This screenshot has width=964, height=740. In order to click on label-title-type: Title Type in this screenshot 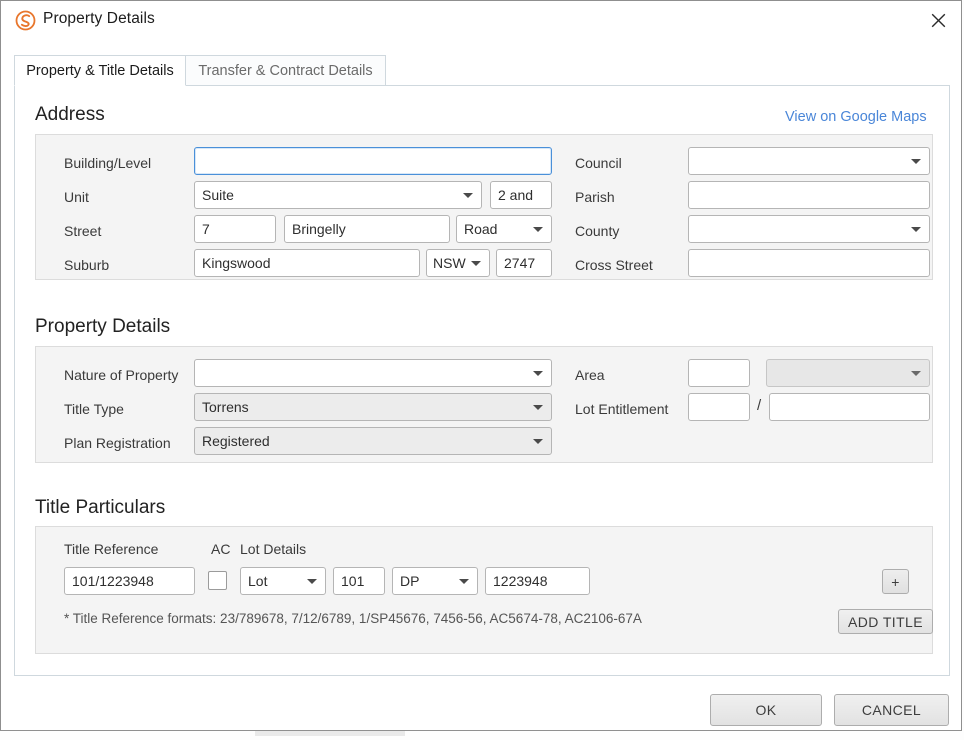, I will do `click(94, 409)`.